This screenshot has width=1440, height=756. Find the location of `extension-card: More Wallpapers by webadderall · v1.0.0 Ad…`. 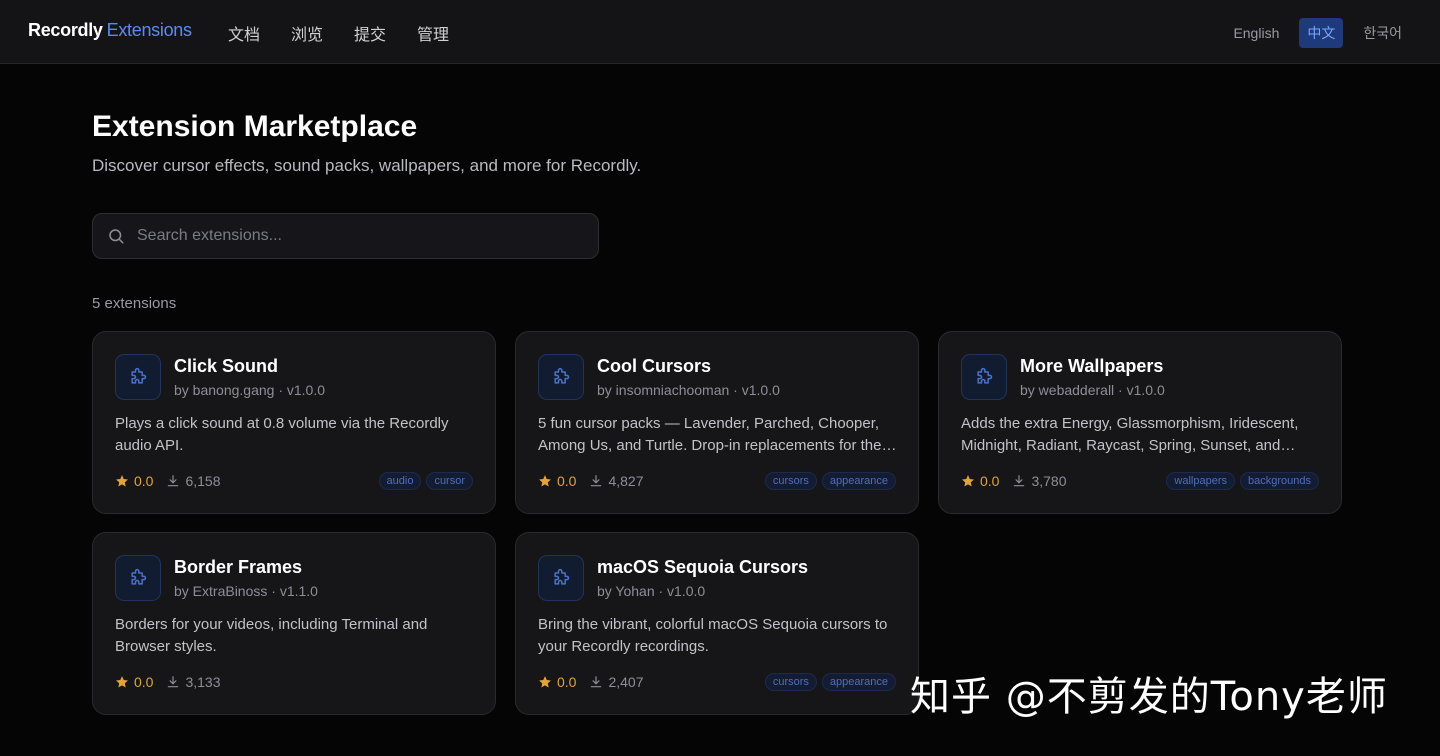

extension-card: More Wallpapers by webadderall · v1.0.0 Ad… is located at coordinates (1140, 422).